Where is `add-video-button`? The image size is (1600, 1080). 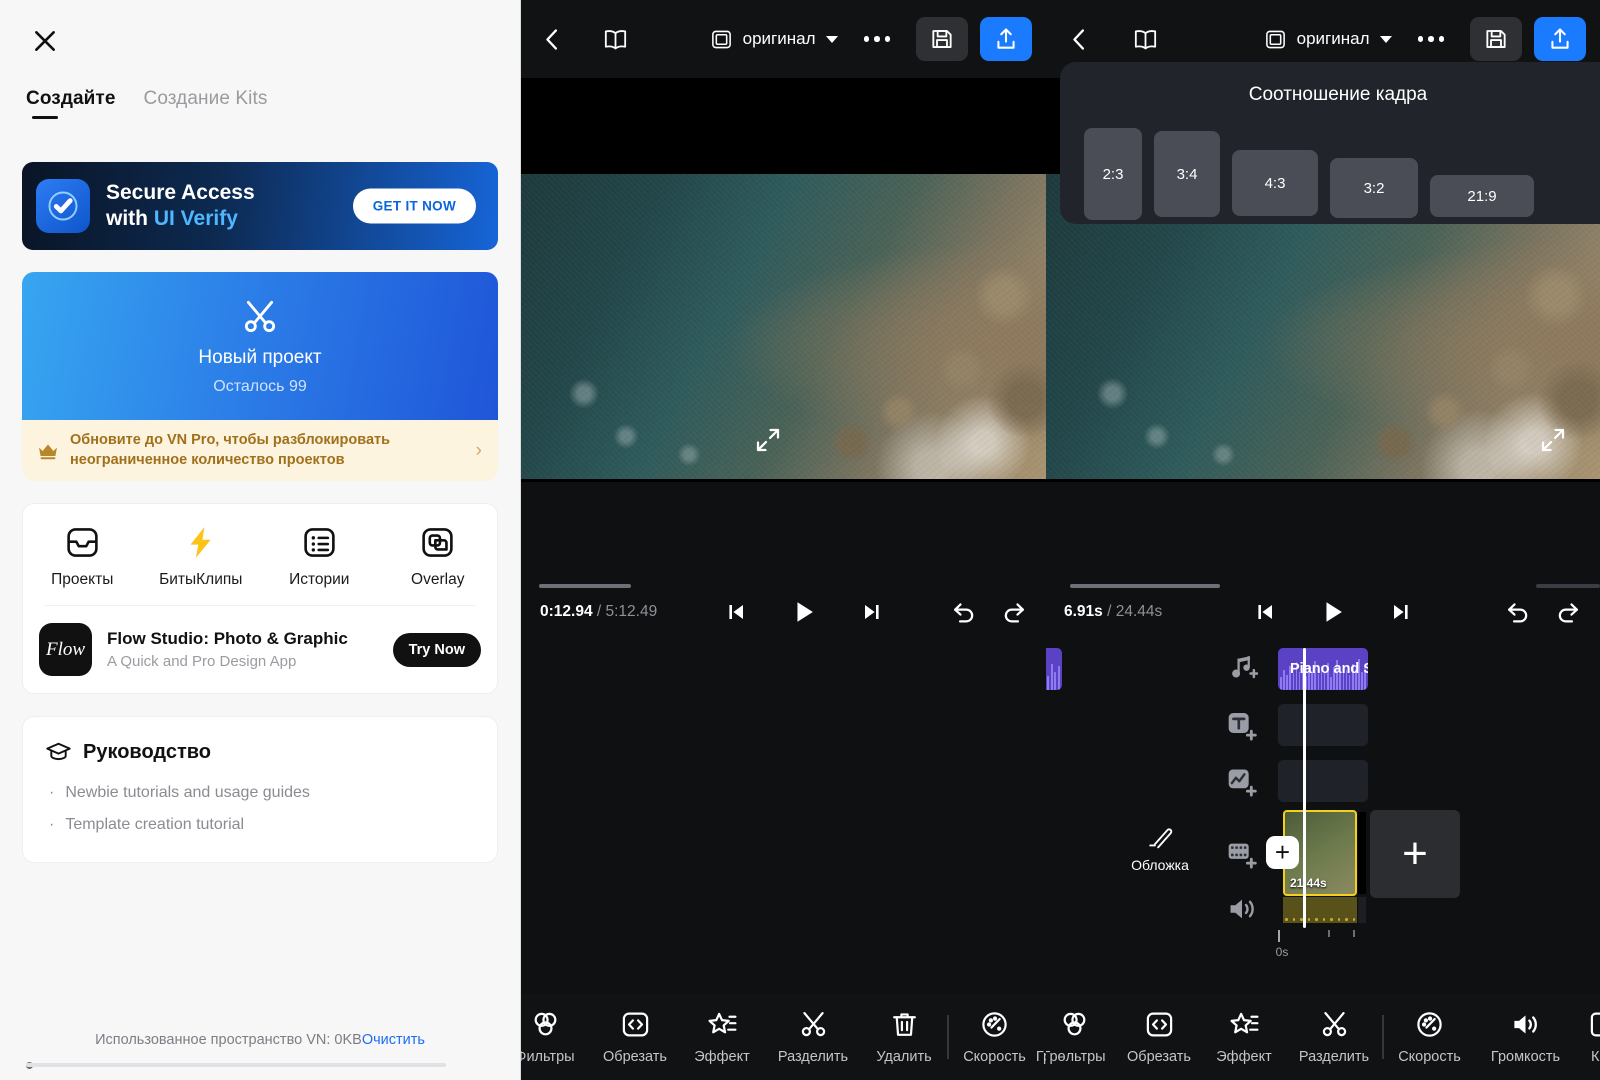 add-video-button is located at coordinates (1242, 853).